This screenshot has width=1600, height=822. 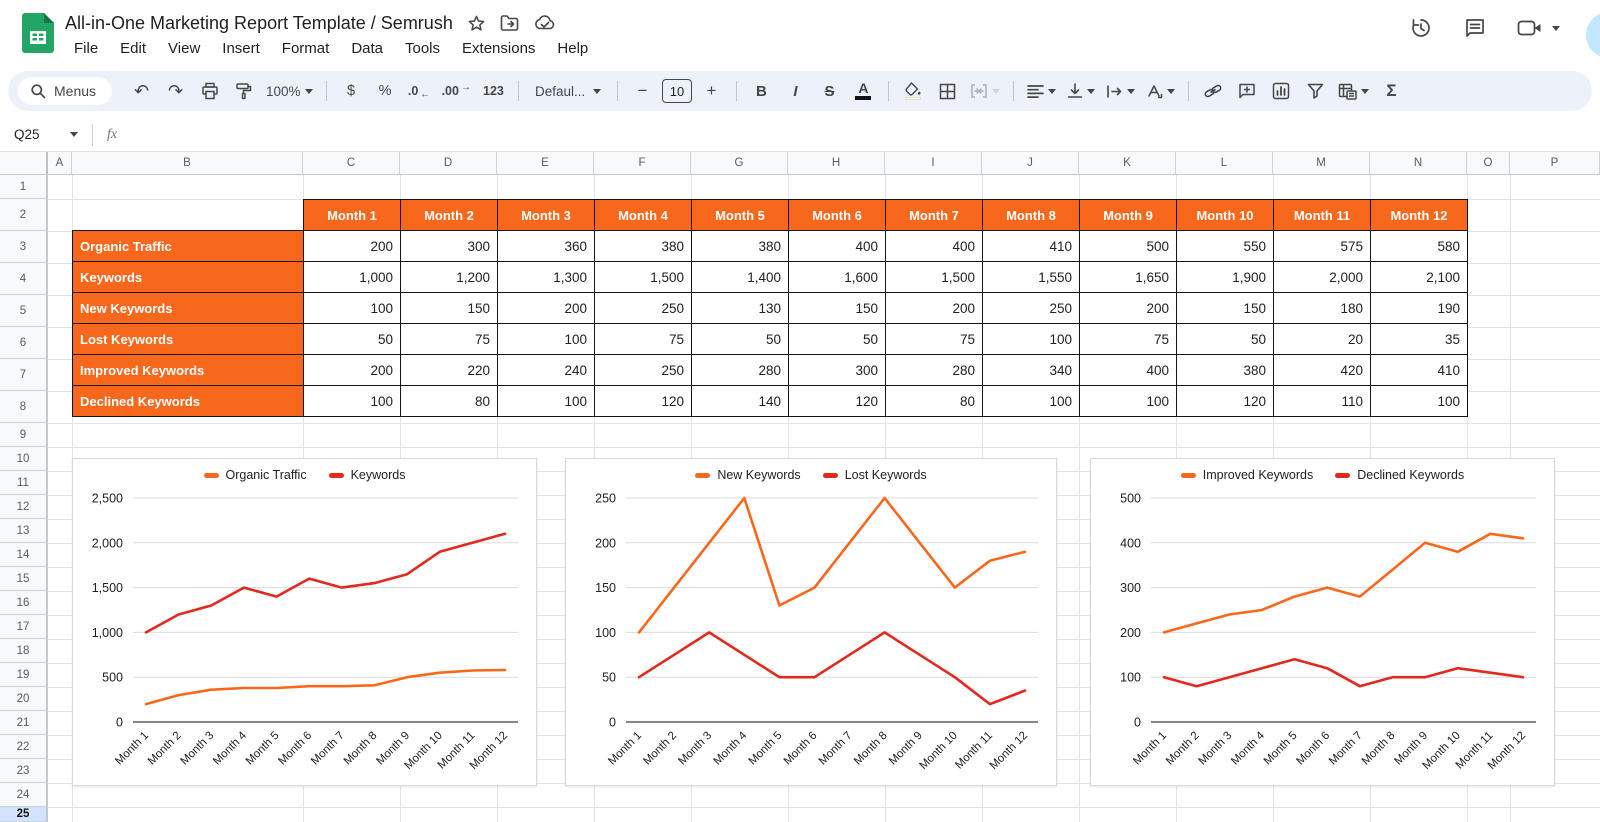 I want to click on value-cell: 400, so click(x=837, y=246).